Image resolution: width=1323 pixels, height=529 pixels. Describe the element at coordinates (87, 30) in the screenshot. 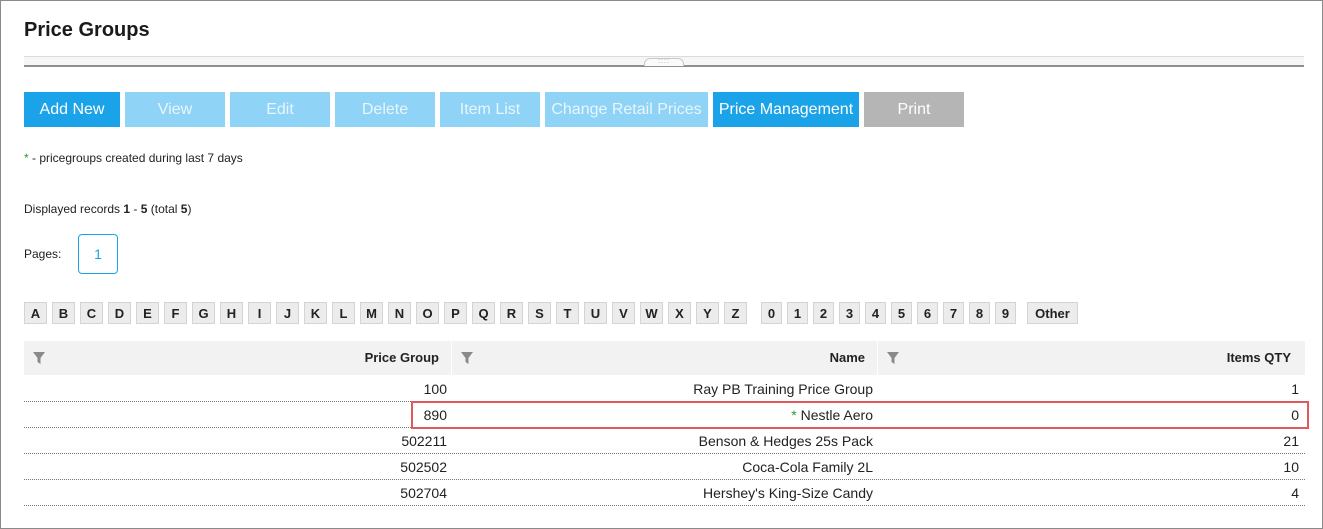

I see `page-title: Price Groups` at that location.